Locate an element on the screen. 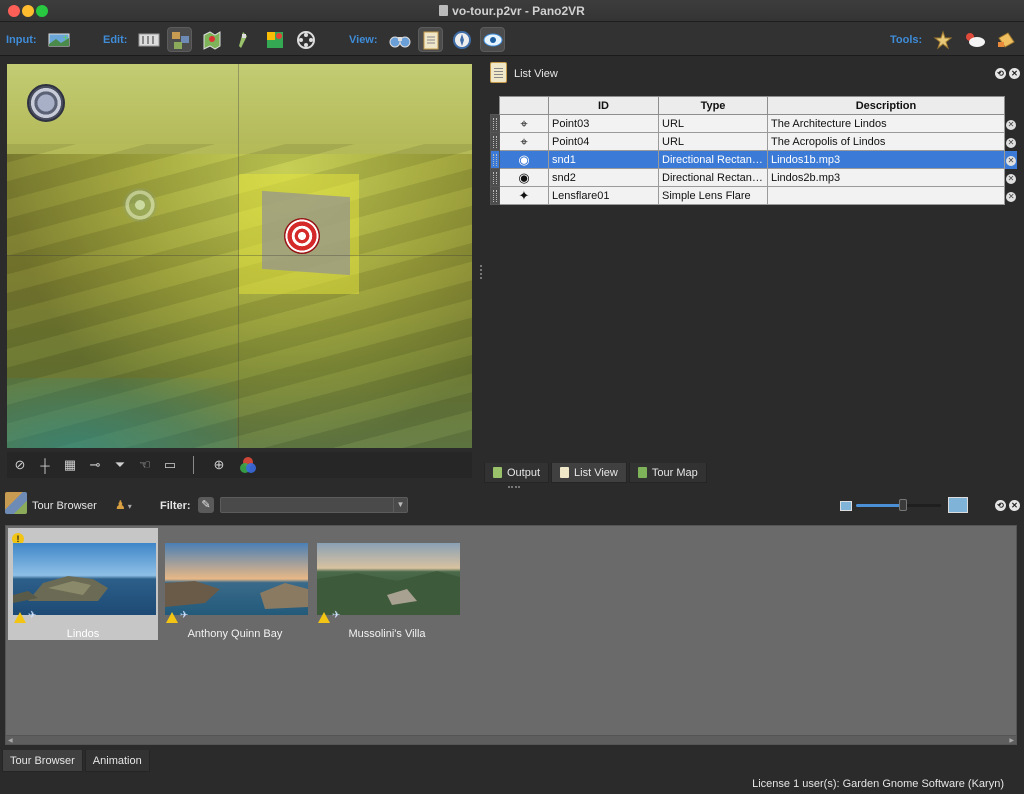 The width and height of the screenshot is (1024, 794). target-tool-icon: ⊕ is located at coordinates (219, 465).